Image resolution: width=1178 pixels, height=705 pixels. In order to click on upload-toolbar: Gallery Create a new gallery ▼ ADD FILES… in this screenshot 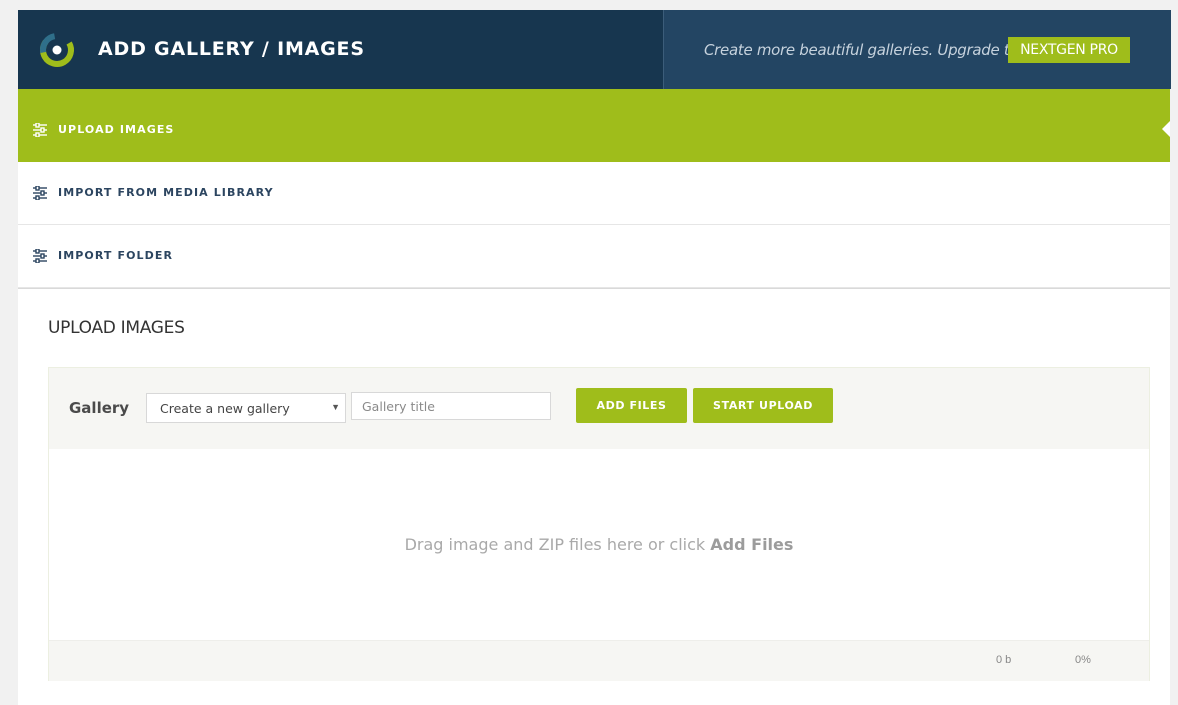, I will do `click(599, 408)`.